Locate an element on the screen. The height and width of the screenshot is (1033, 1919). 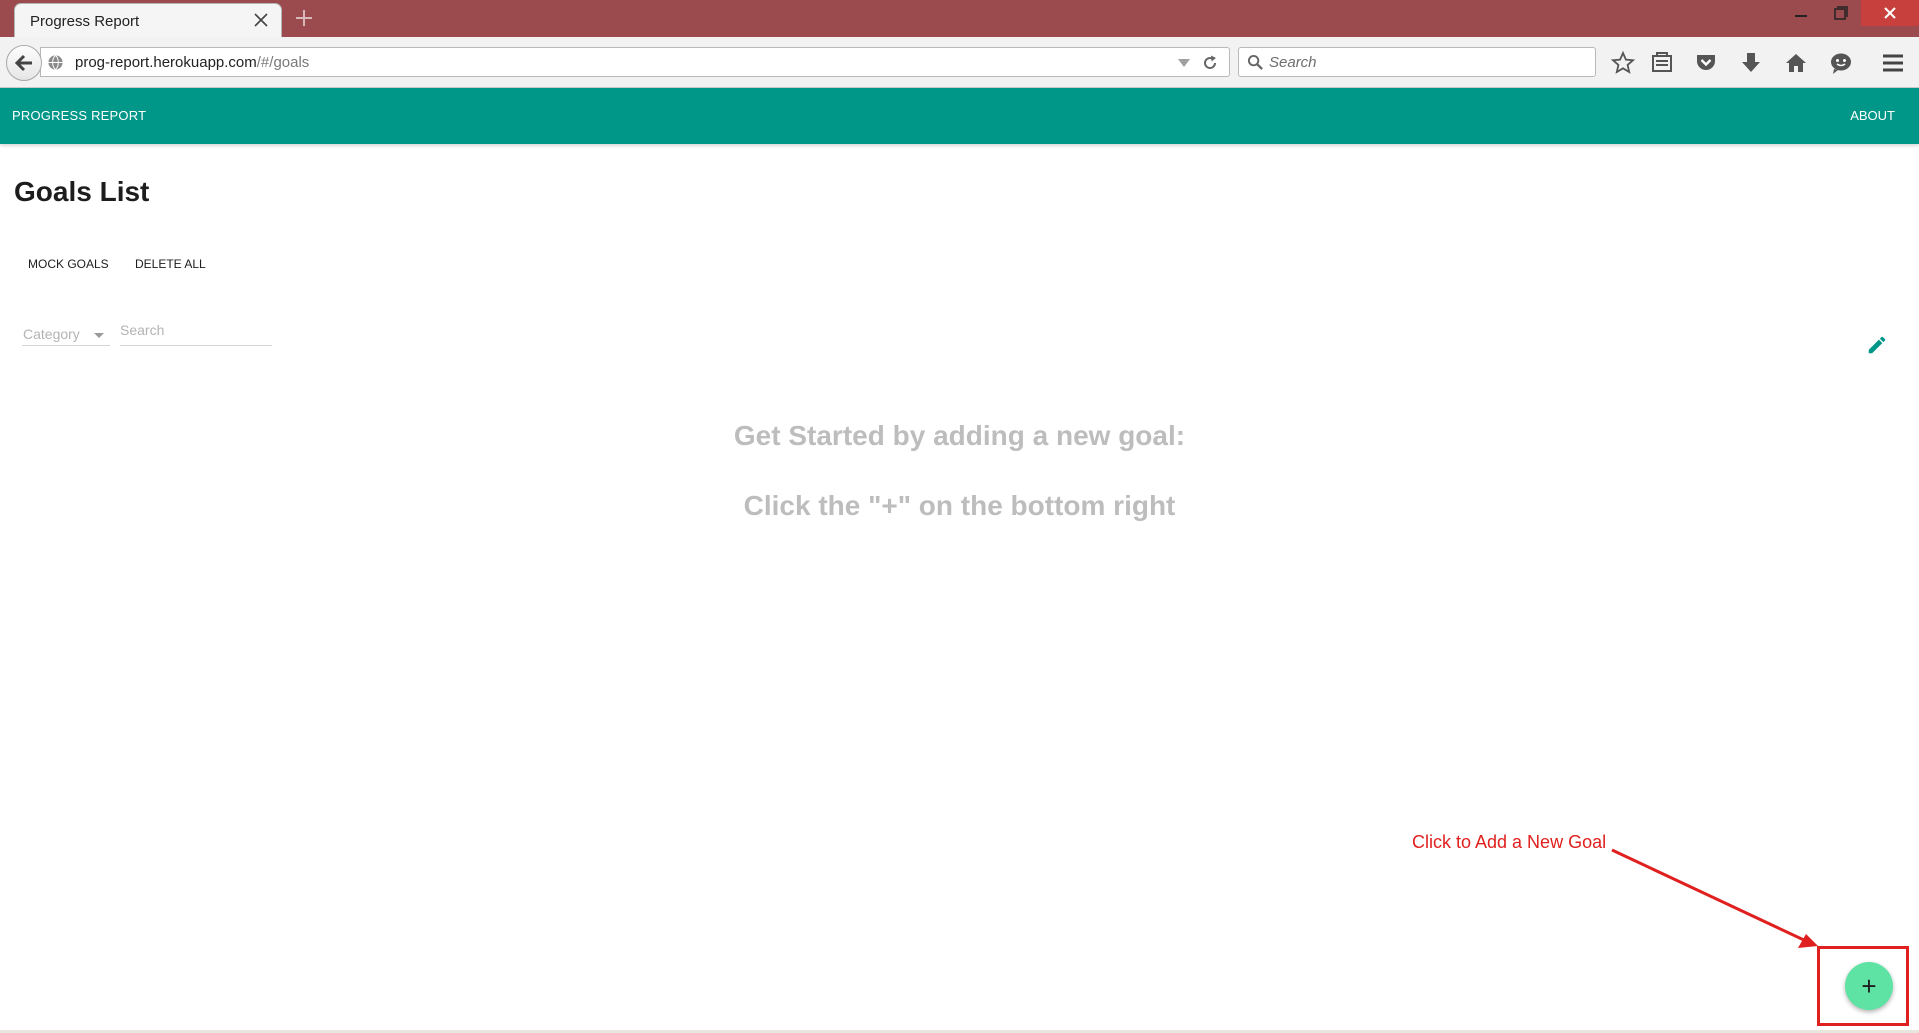
minimize-icon is located at coordinates (1801, 13).